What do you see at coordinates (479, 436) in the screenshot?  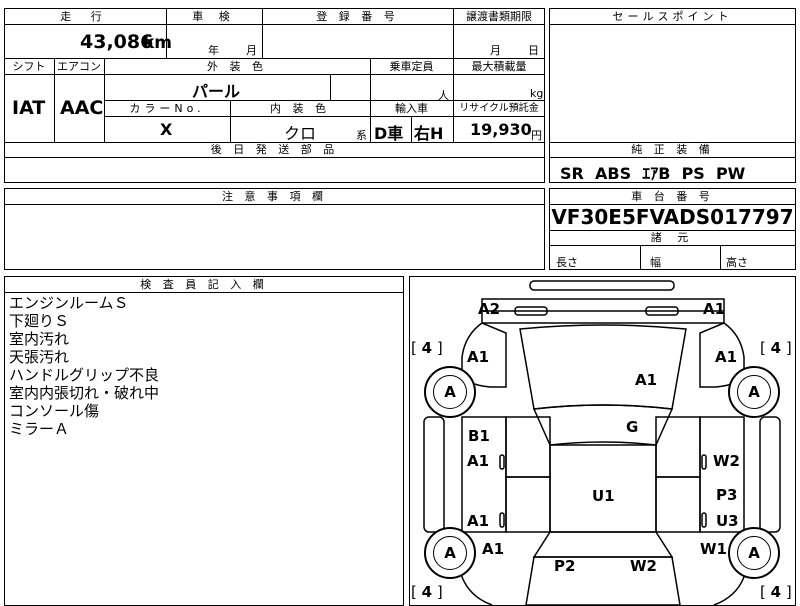 I see `damage-front-left-door-1: B1` at bounding box center [479, 436].